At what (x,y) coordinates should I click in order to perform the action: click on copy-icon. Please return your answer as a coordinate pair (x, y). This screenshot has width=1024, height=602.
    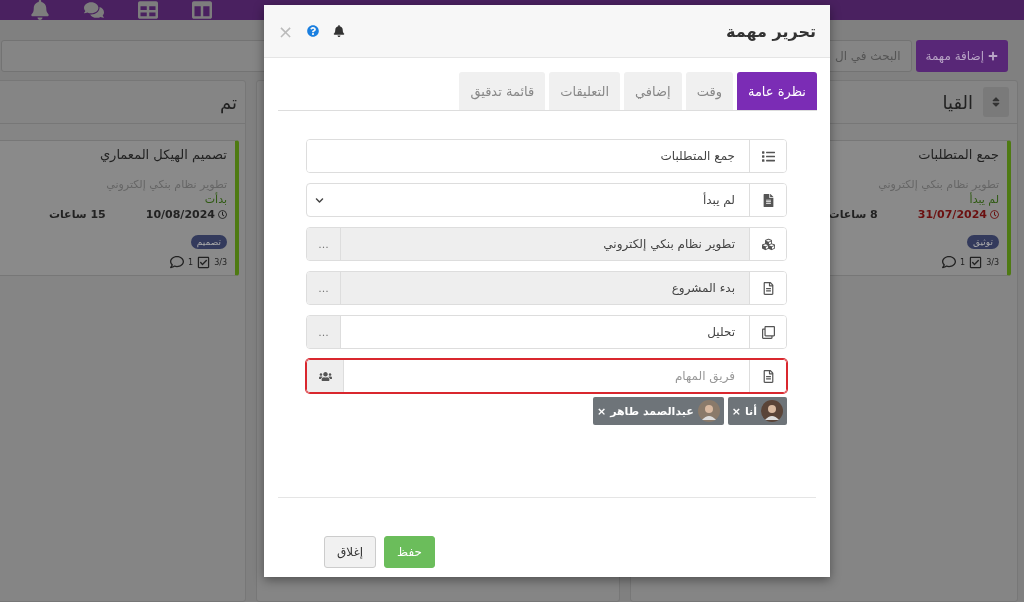
    Looking at the image, I should click on (767, 332).